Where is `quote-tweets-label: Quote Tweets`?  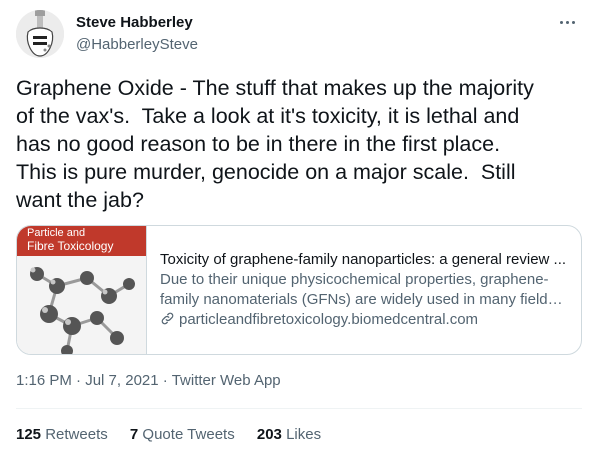 quote-tweets-label: Quote Tweets is located at coordinates (188, 434).